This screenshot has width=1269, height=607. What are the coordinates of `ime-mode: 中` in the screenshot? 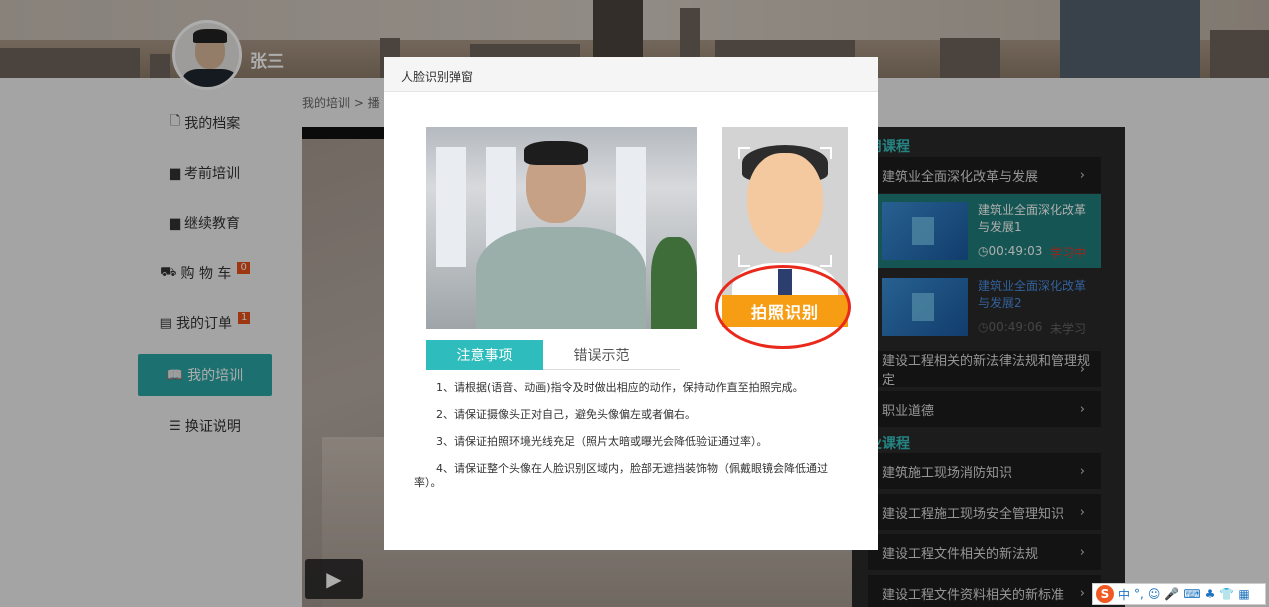 It's located at (1124, 594).